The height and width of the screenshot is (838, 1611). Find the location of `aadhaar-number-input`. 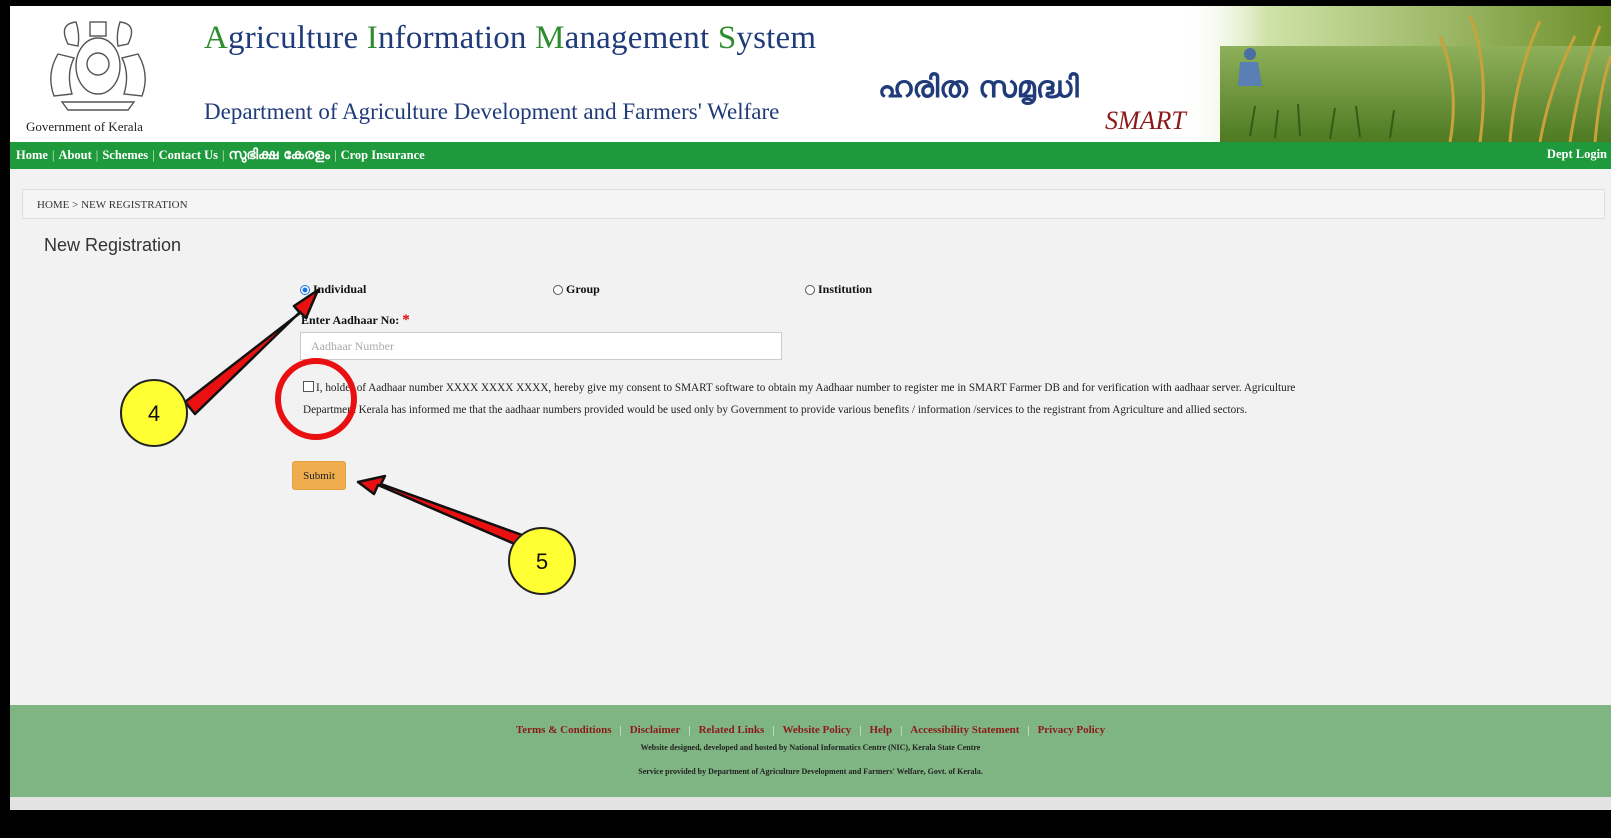

aadhaar-number-input is located at coordinates (541, 346).